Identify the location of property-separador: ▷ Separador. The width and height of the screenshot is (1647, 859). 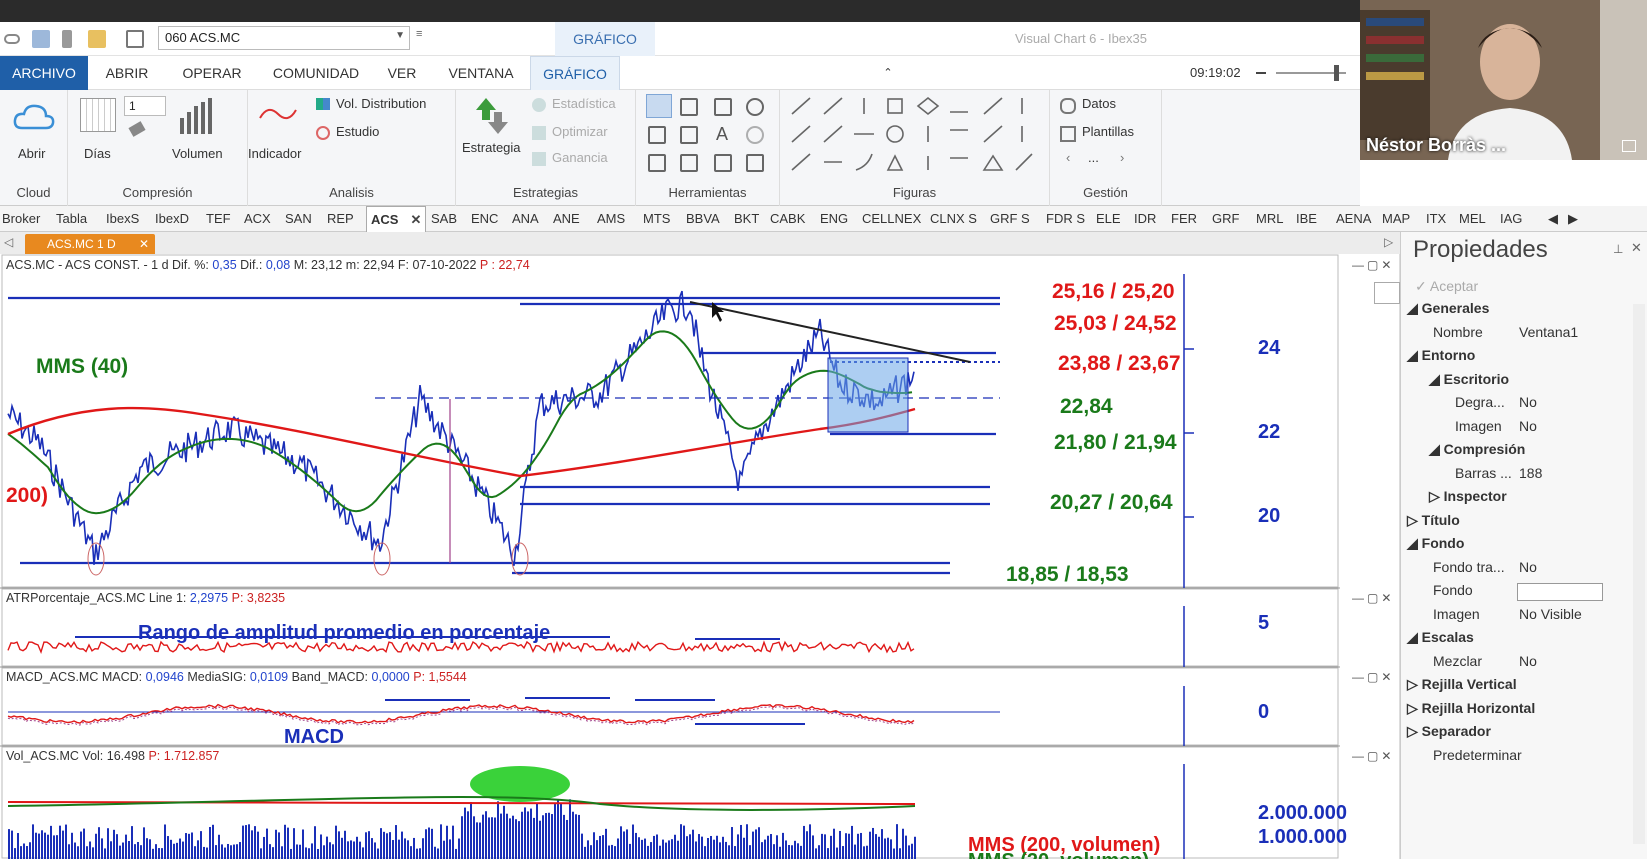
(1449, 731).